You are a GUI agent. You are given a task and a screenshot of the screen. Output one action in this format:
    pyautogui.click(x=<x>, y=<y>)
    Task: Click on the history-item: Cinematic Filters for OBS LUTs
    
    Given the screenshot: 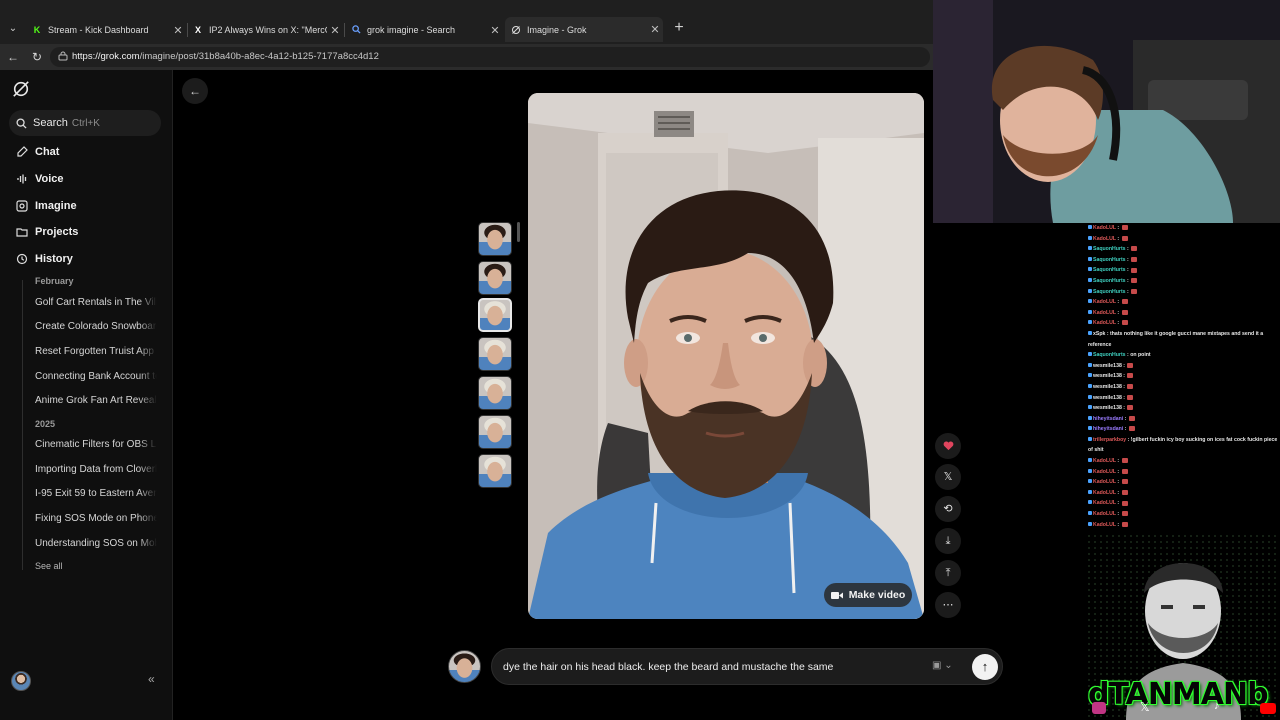 What is the action you would take?
    pyautogui.click(x=96, y=444)
    